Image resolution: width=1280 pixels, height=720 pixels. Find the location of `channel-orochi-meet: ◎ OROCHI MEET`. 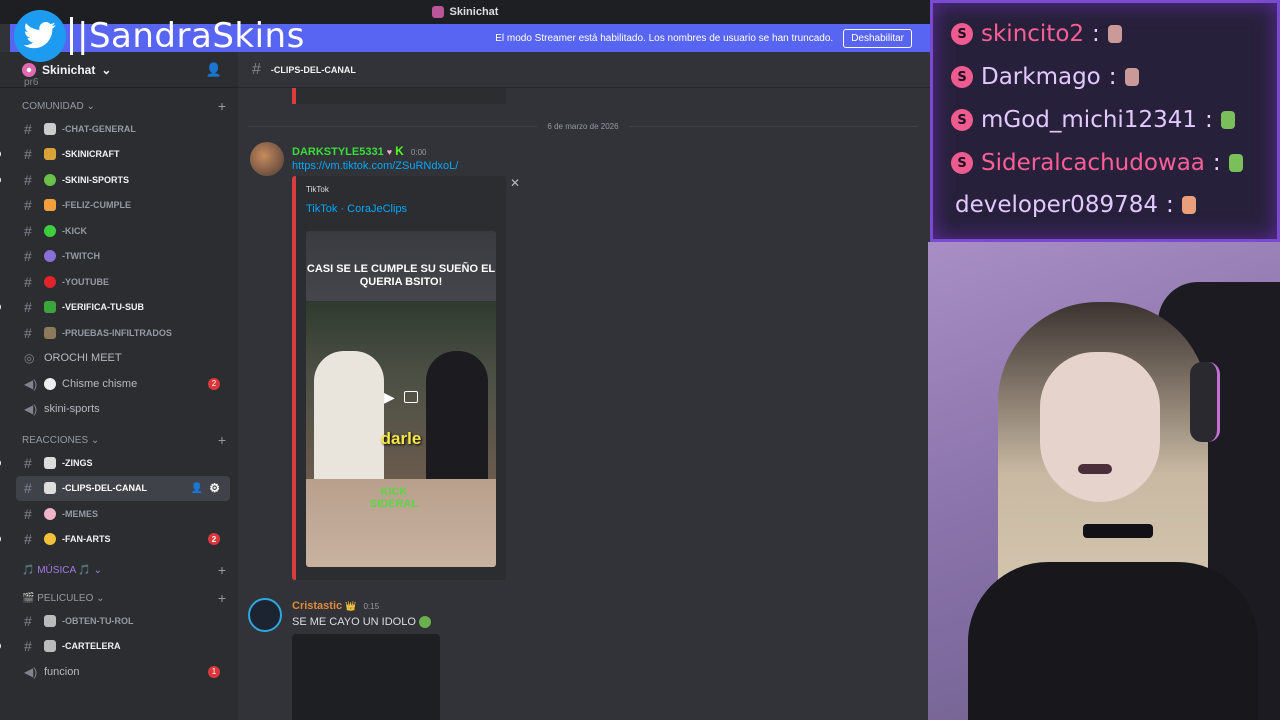

channel-orochi-meet: ◎ OROCHI MEET is located at coordinates (115, 359).